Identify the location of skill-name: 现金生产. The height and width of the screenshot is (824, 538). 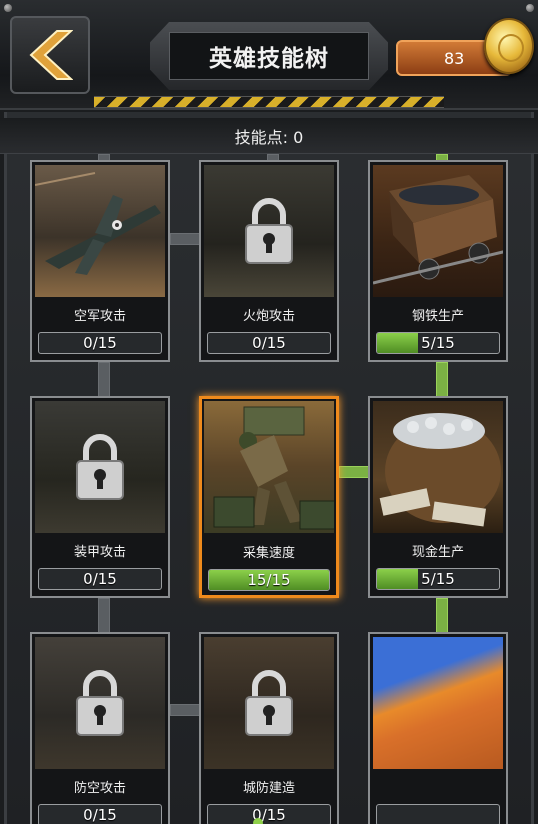
(437, 552).